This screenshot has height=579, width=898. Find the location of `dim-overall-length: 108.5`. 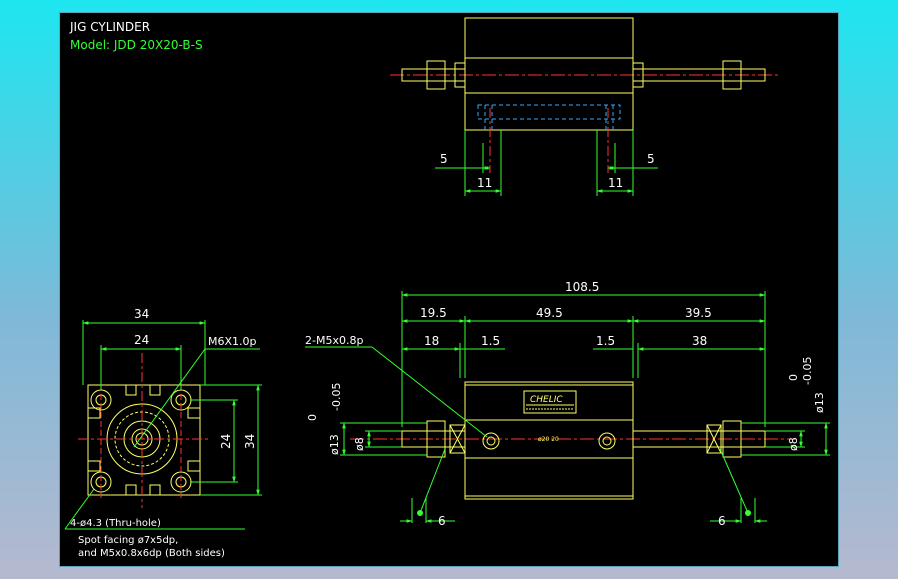

dim-overall-length: 108.5 is located at coordinates (582, 287).